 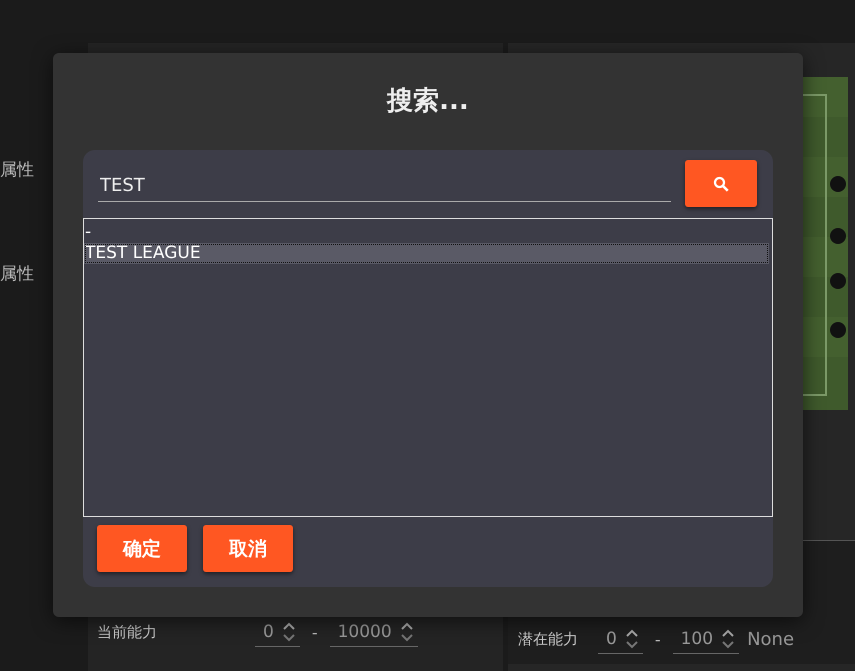 What do you see at coordinates (426, 253) in the screenshot?
I see `result-item: TEST LEAGUE` at bounding box center [426, 253].